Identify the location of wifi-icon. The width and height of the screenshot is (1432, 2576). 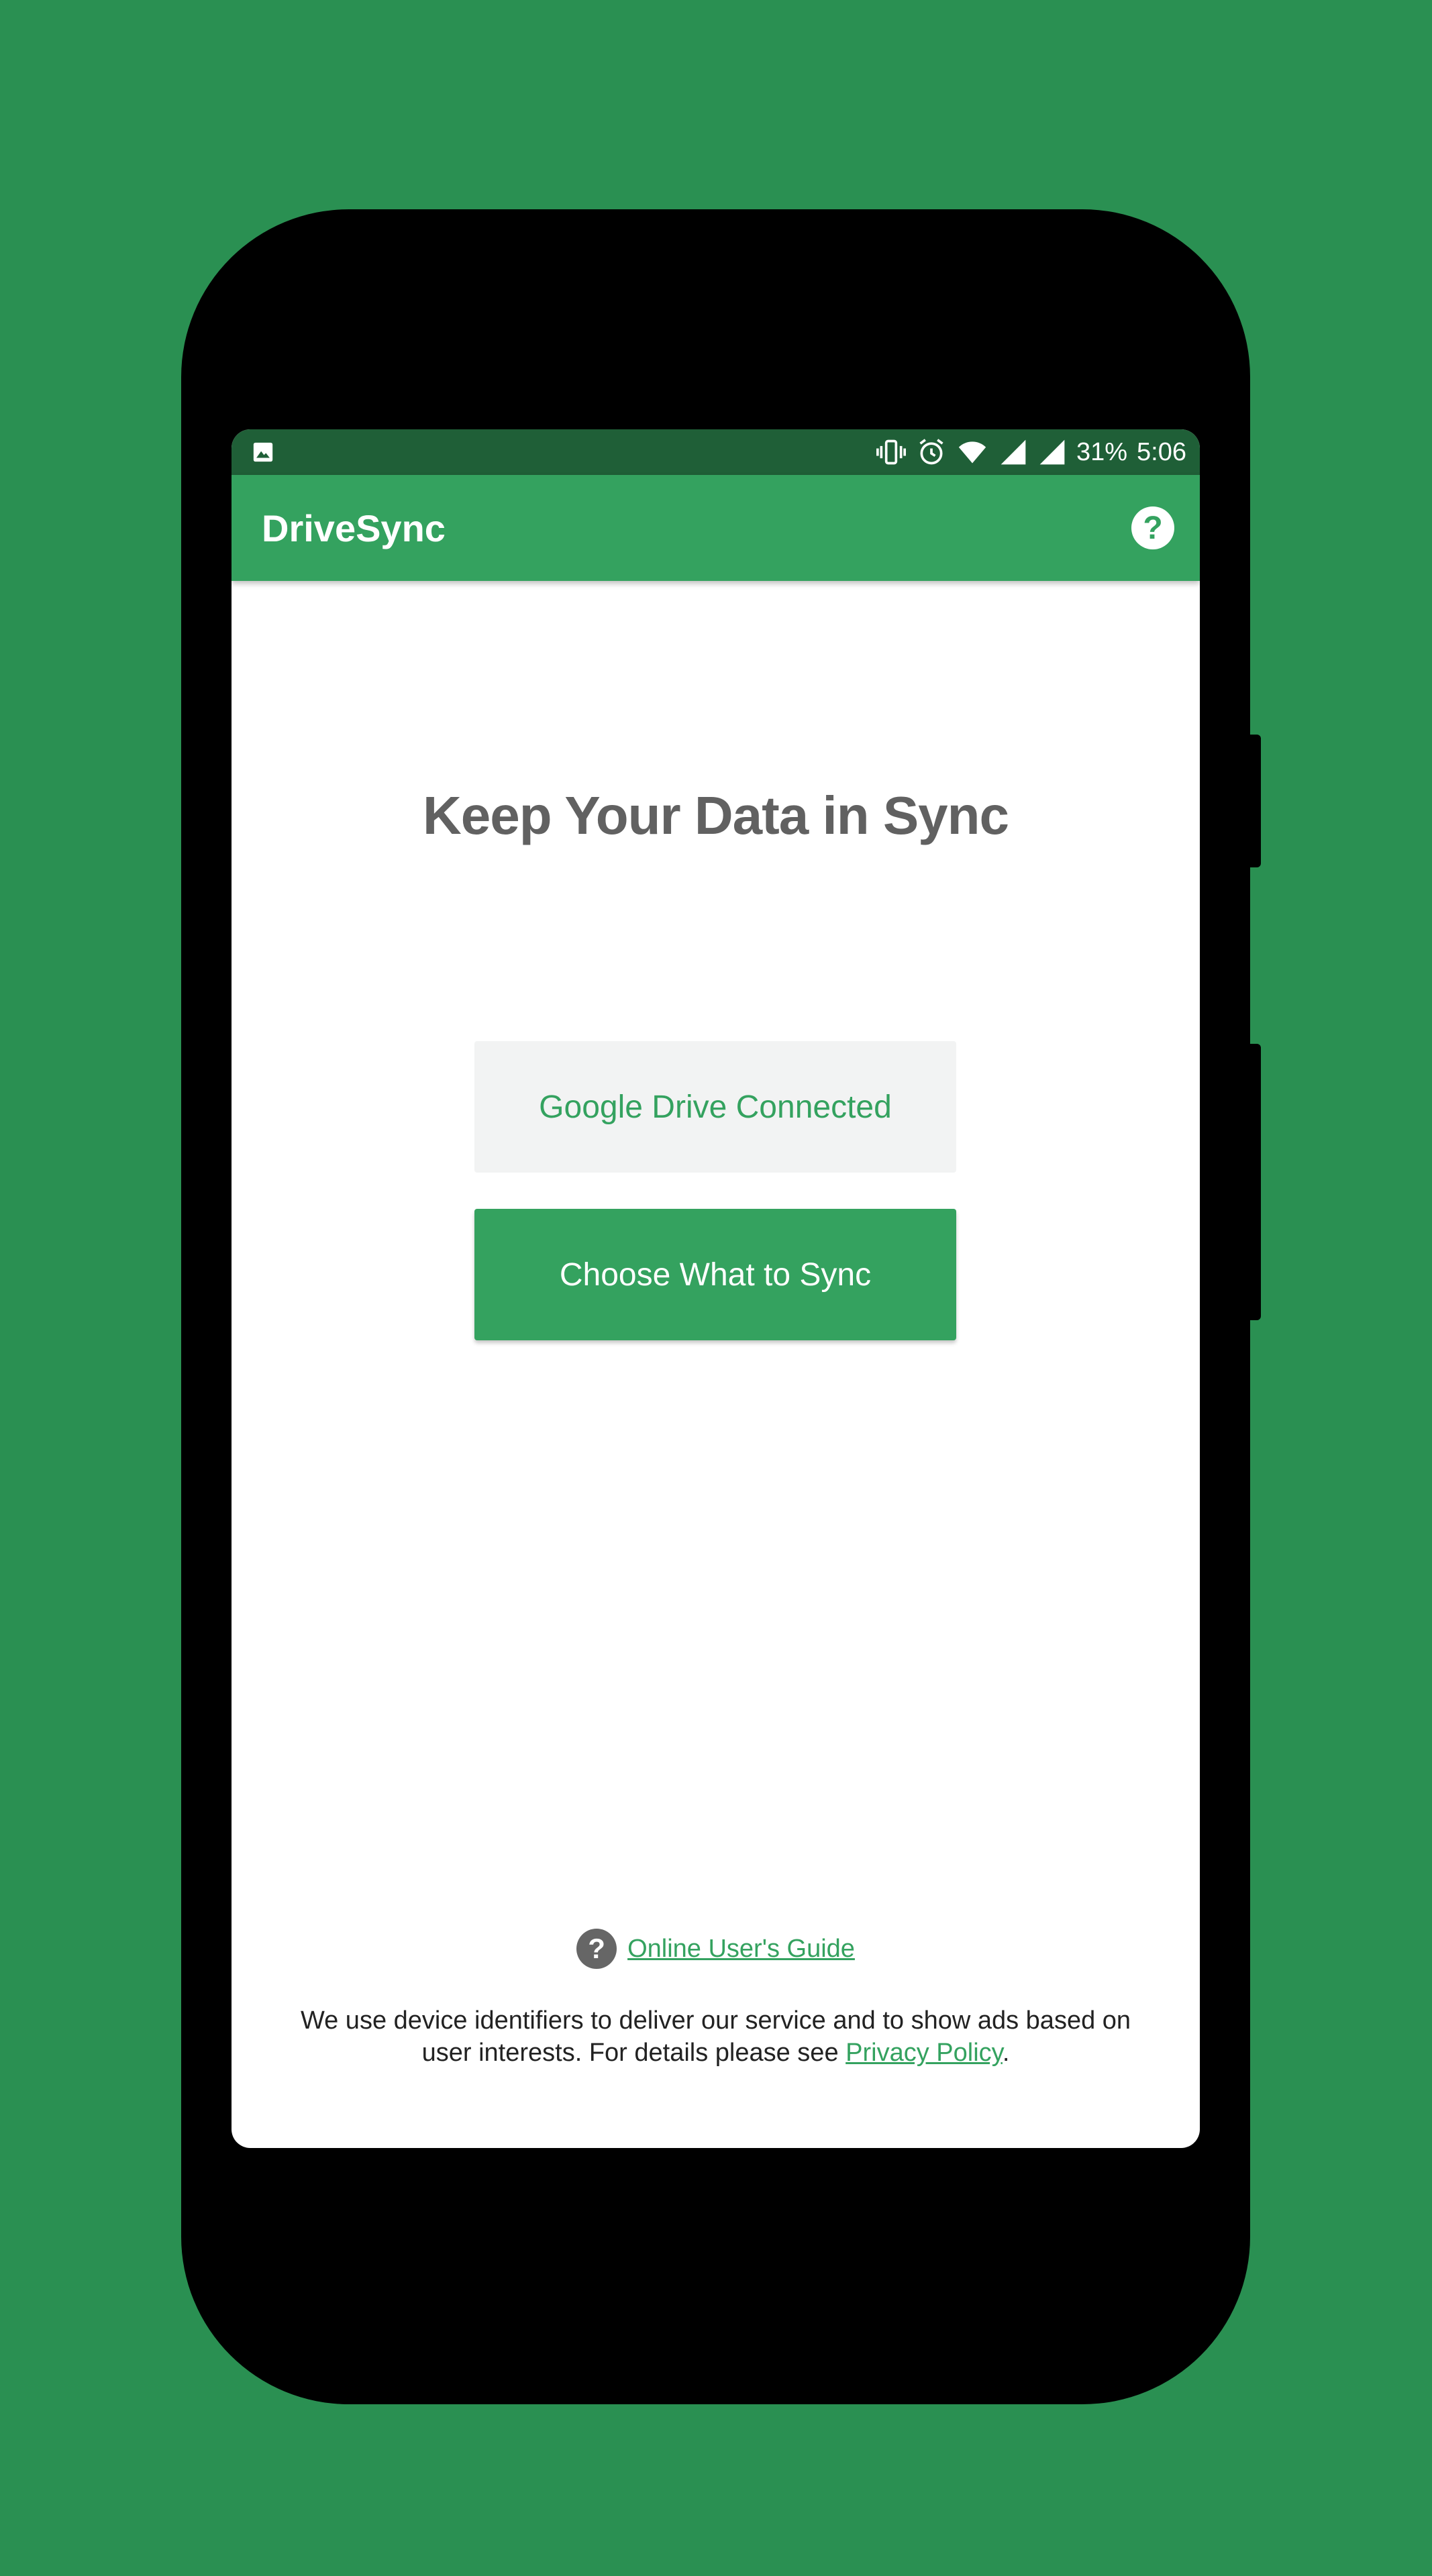
(973, 452).